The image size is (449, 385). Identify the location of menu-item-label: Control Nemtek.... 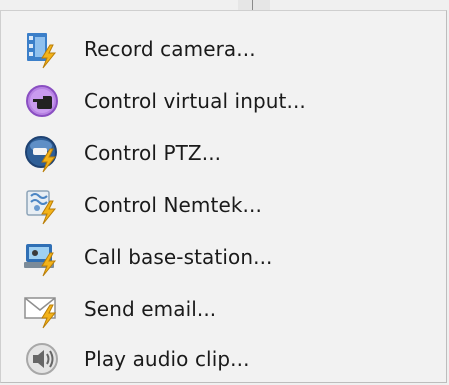
(173, 205).